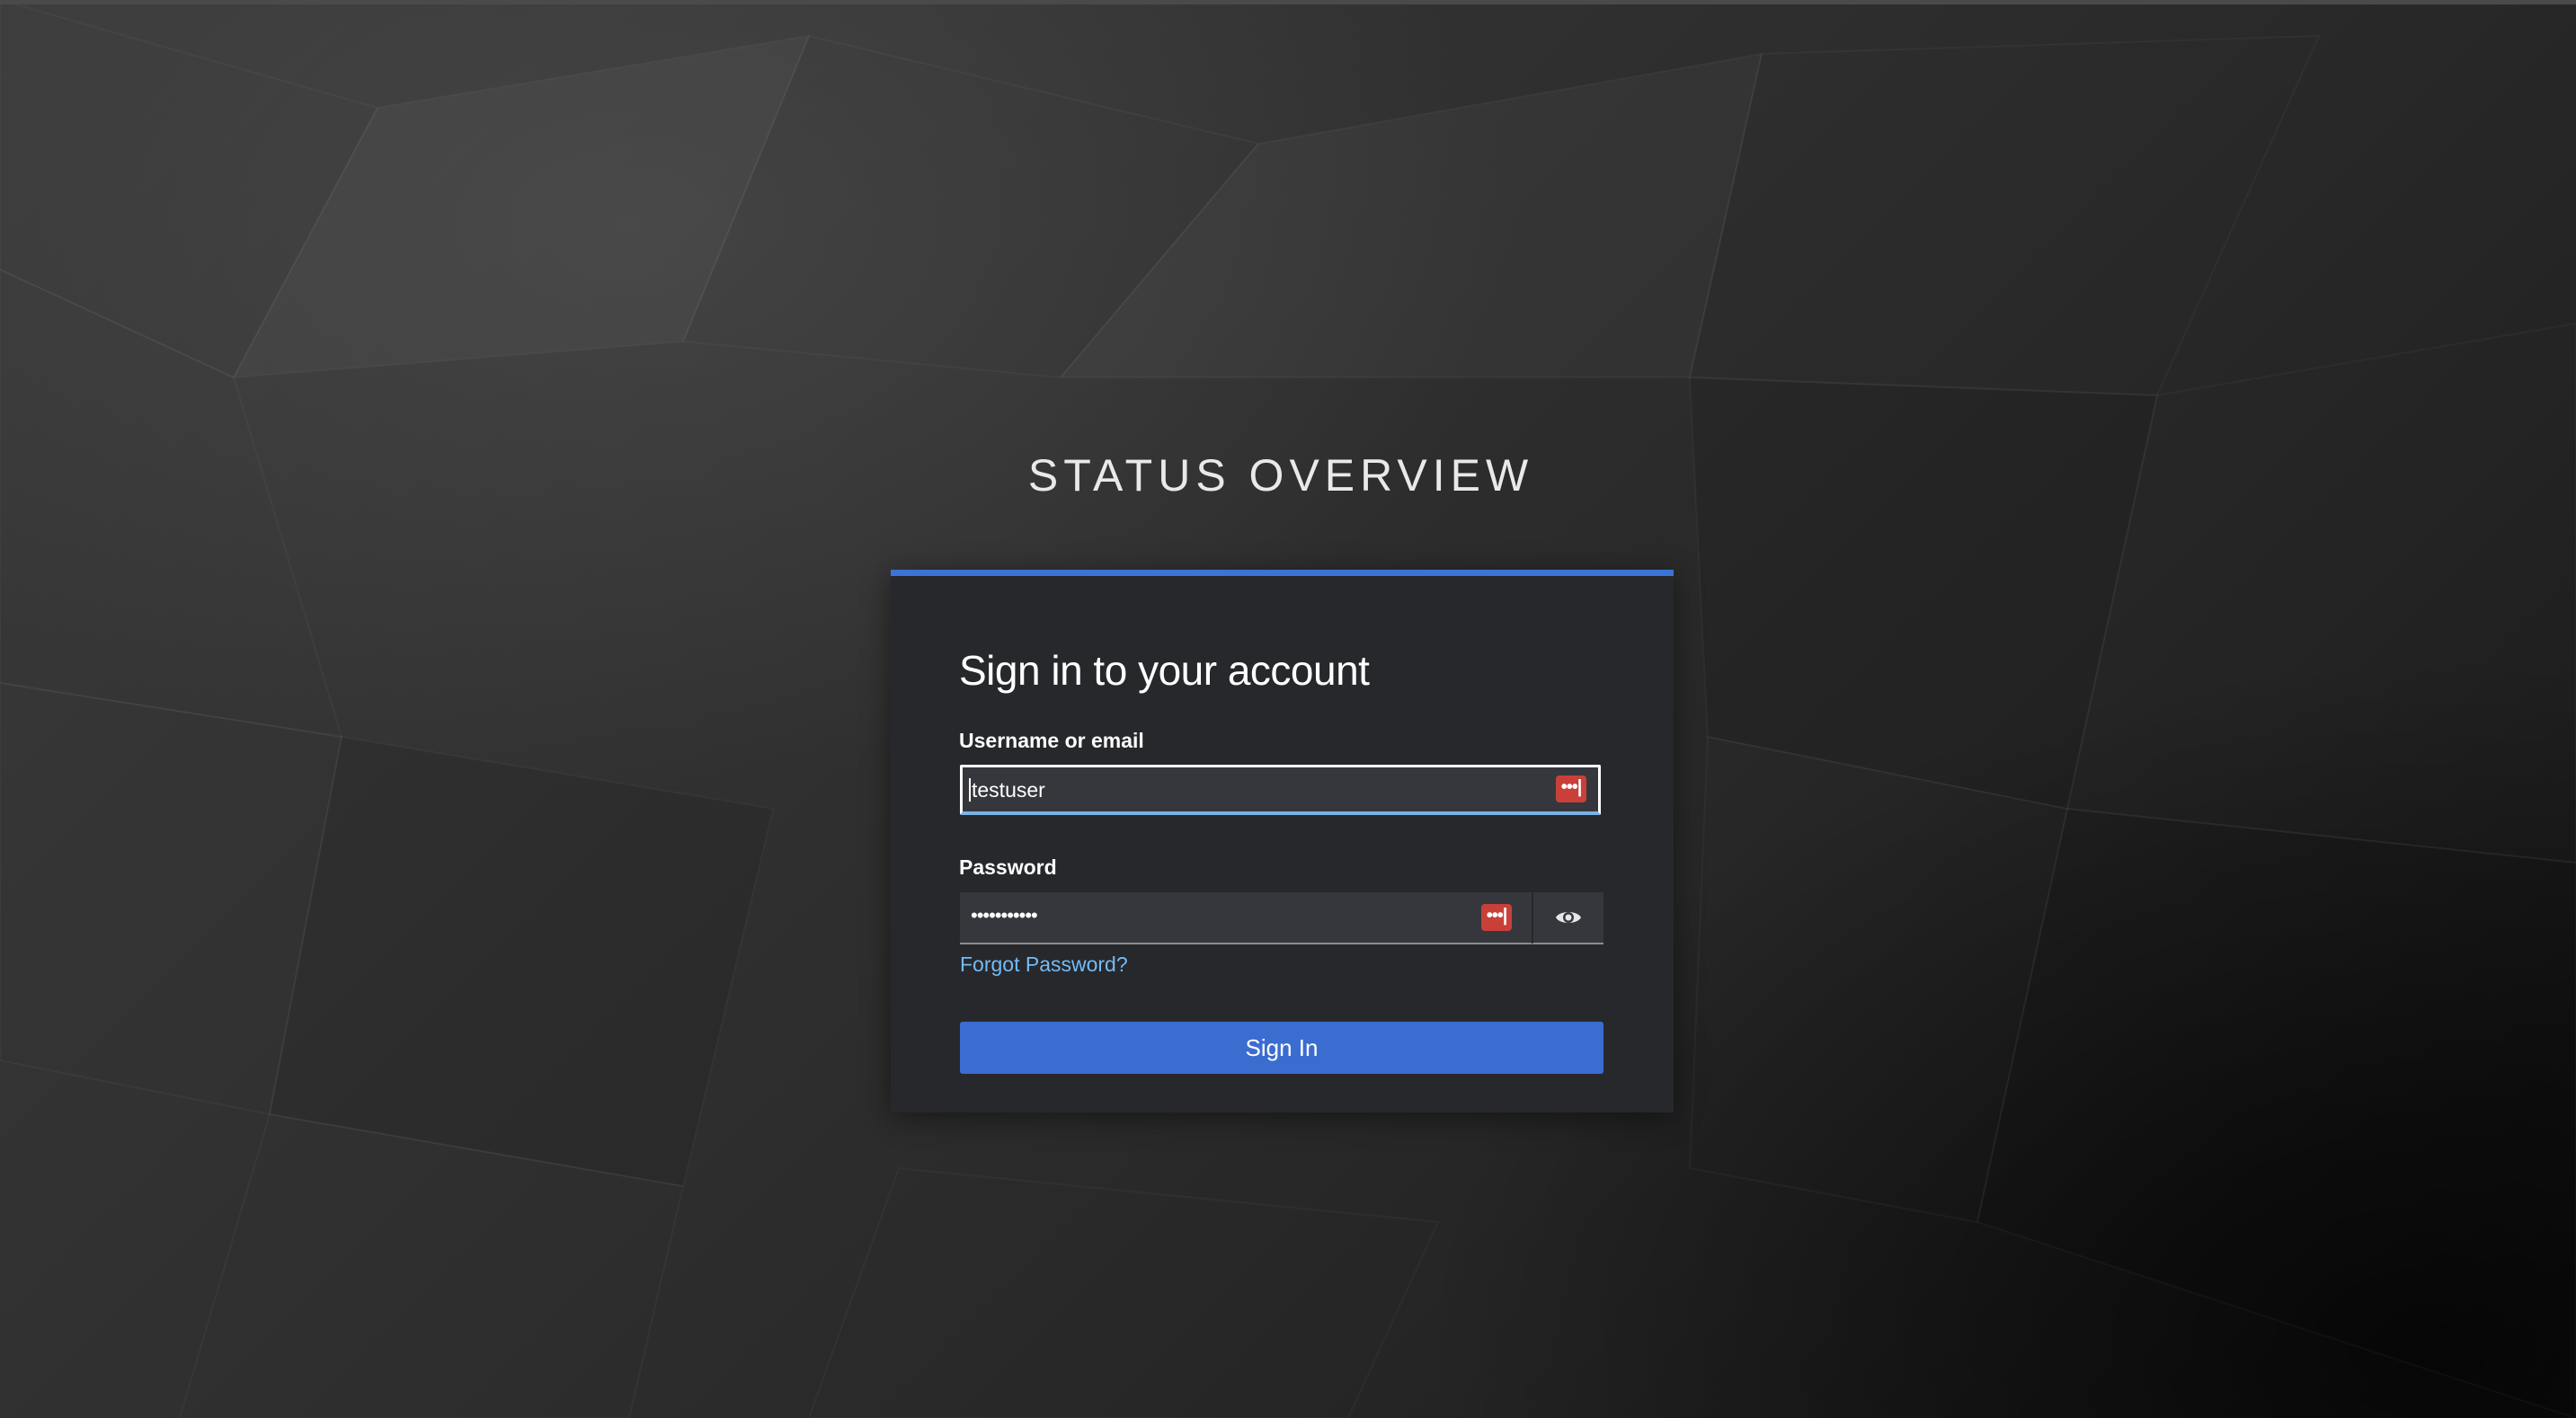 The width and height of the screenshot is (2576, 1418). I want to click on show-password-button, so click(1567, 918).